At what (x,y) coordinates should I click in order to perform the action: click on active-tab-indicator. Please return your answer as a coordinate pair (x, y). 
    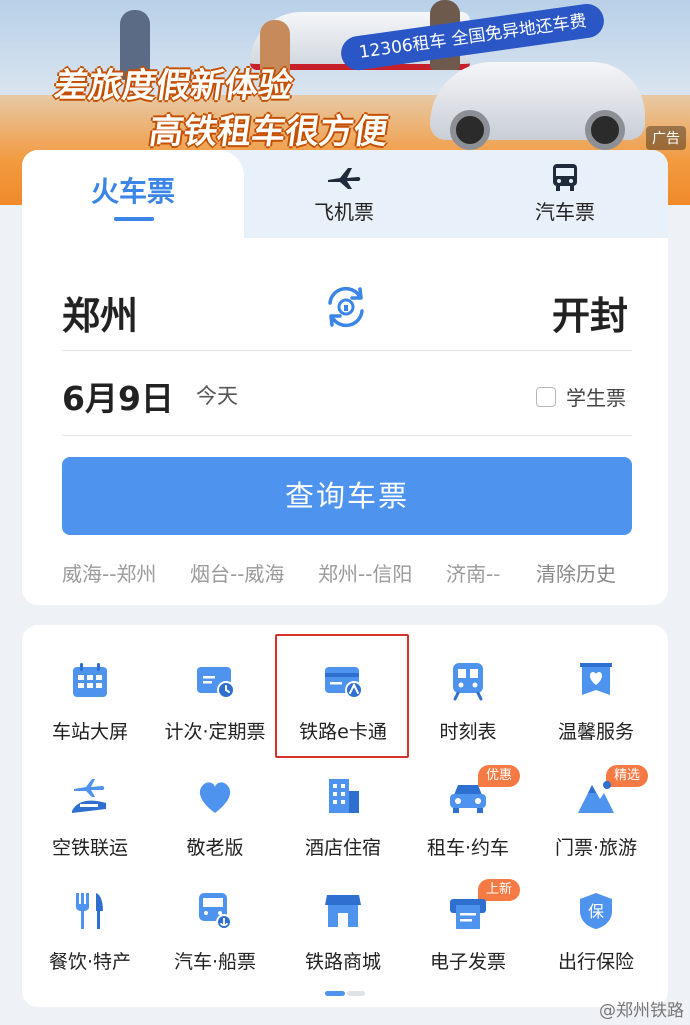
    Looking at the image, I should click on (134, 219).